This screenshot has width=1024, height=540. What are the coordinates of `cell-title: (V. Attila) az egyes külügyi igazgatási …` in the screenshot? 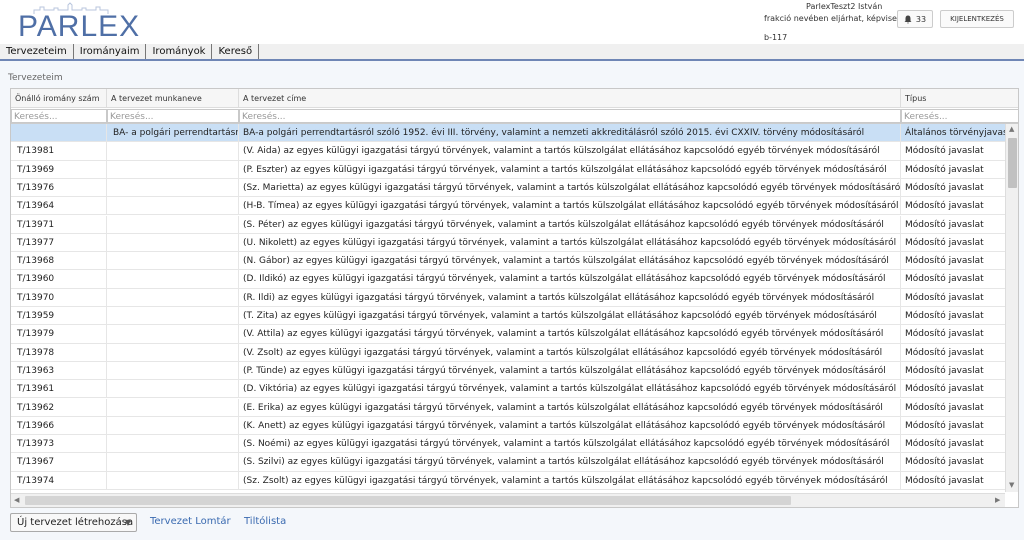 It's located at (570, 334).